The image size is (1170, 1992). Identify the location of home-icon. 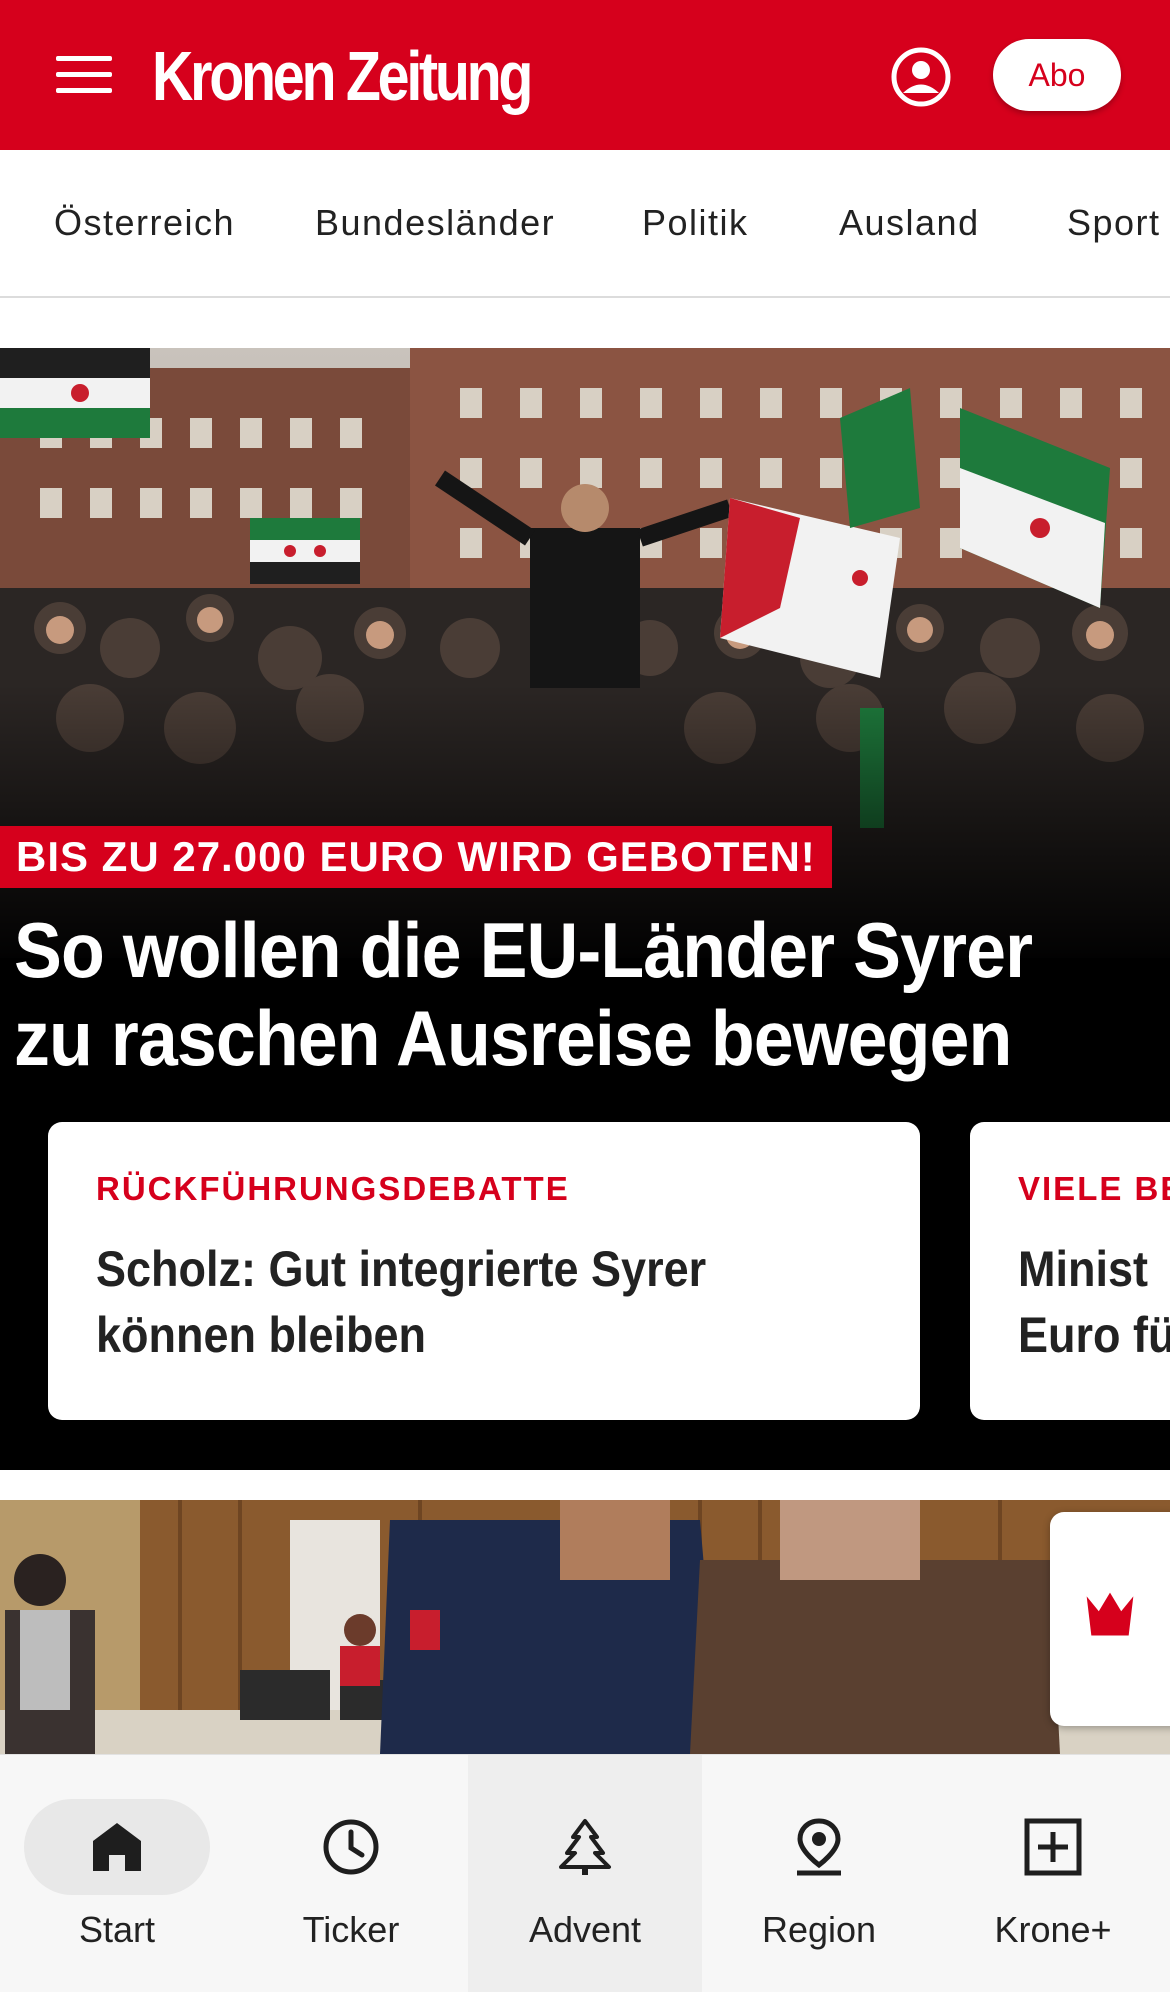
(117, 1847).